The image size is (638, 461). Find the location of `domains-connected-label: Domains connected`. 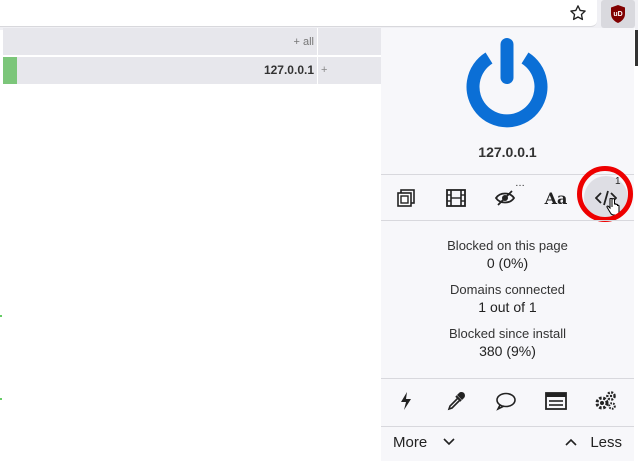

domains-connected-label: Domains connected is located at coordinates (507, 289).